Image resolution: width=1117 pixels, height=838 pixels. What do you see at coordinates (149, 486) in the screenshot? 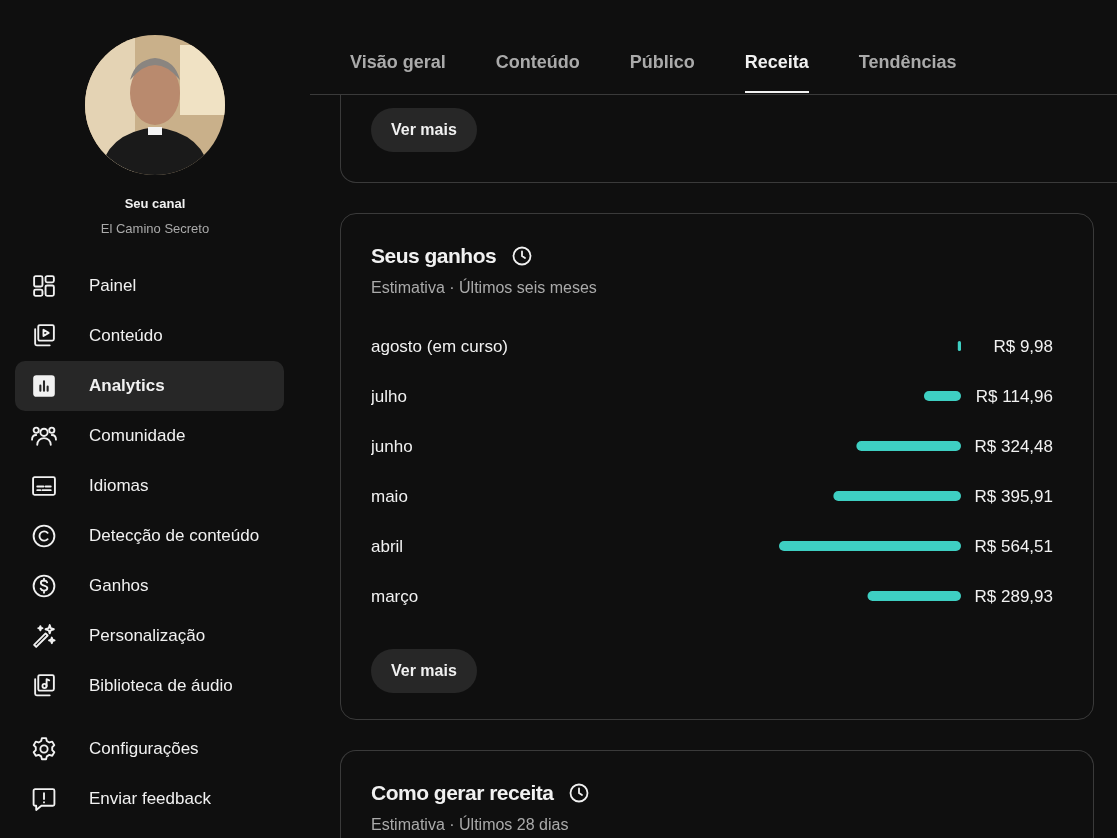
I see `sidebar-item: Idiomas` at bounding box center [149, 486].